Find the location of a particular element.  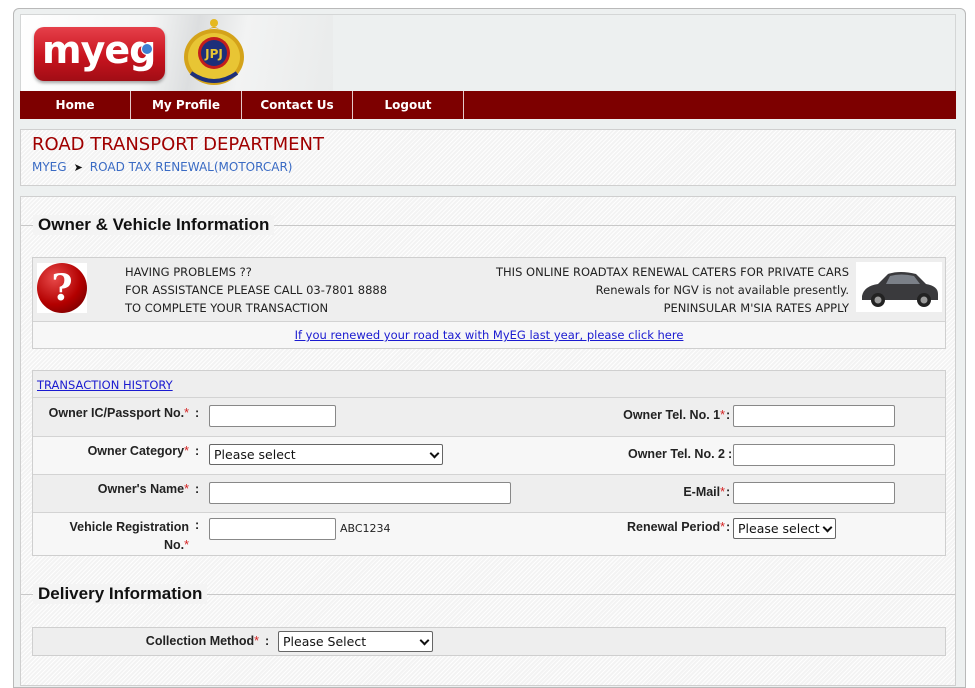

question-icon: ? is located at coordinates (62, 288).